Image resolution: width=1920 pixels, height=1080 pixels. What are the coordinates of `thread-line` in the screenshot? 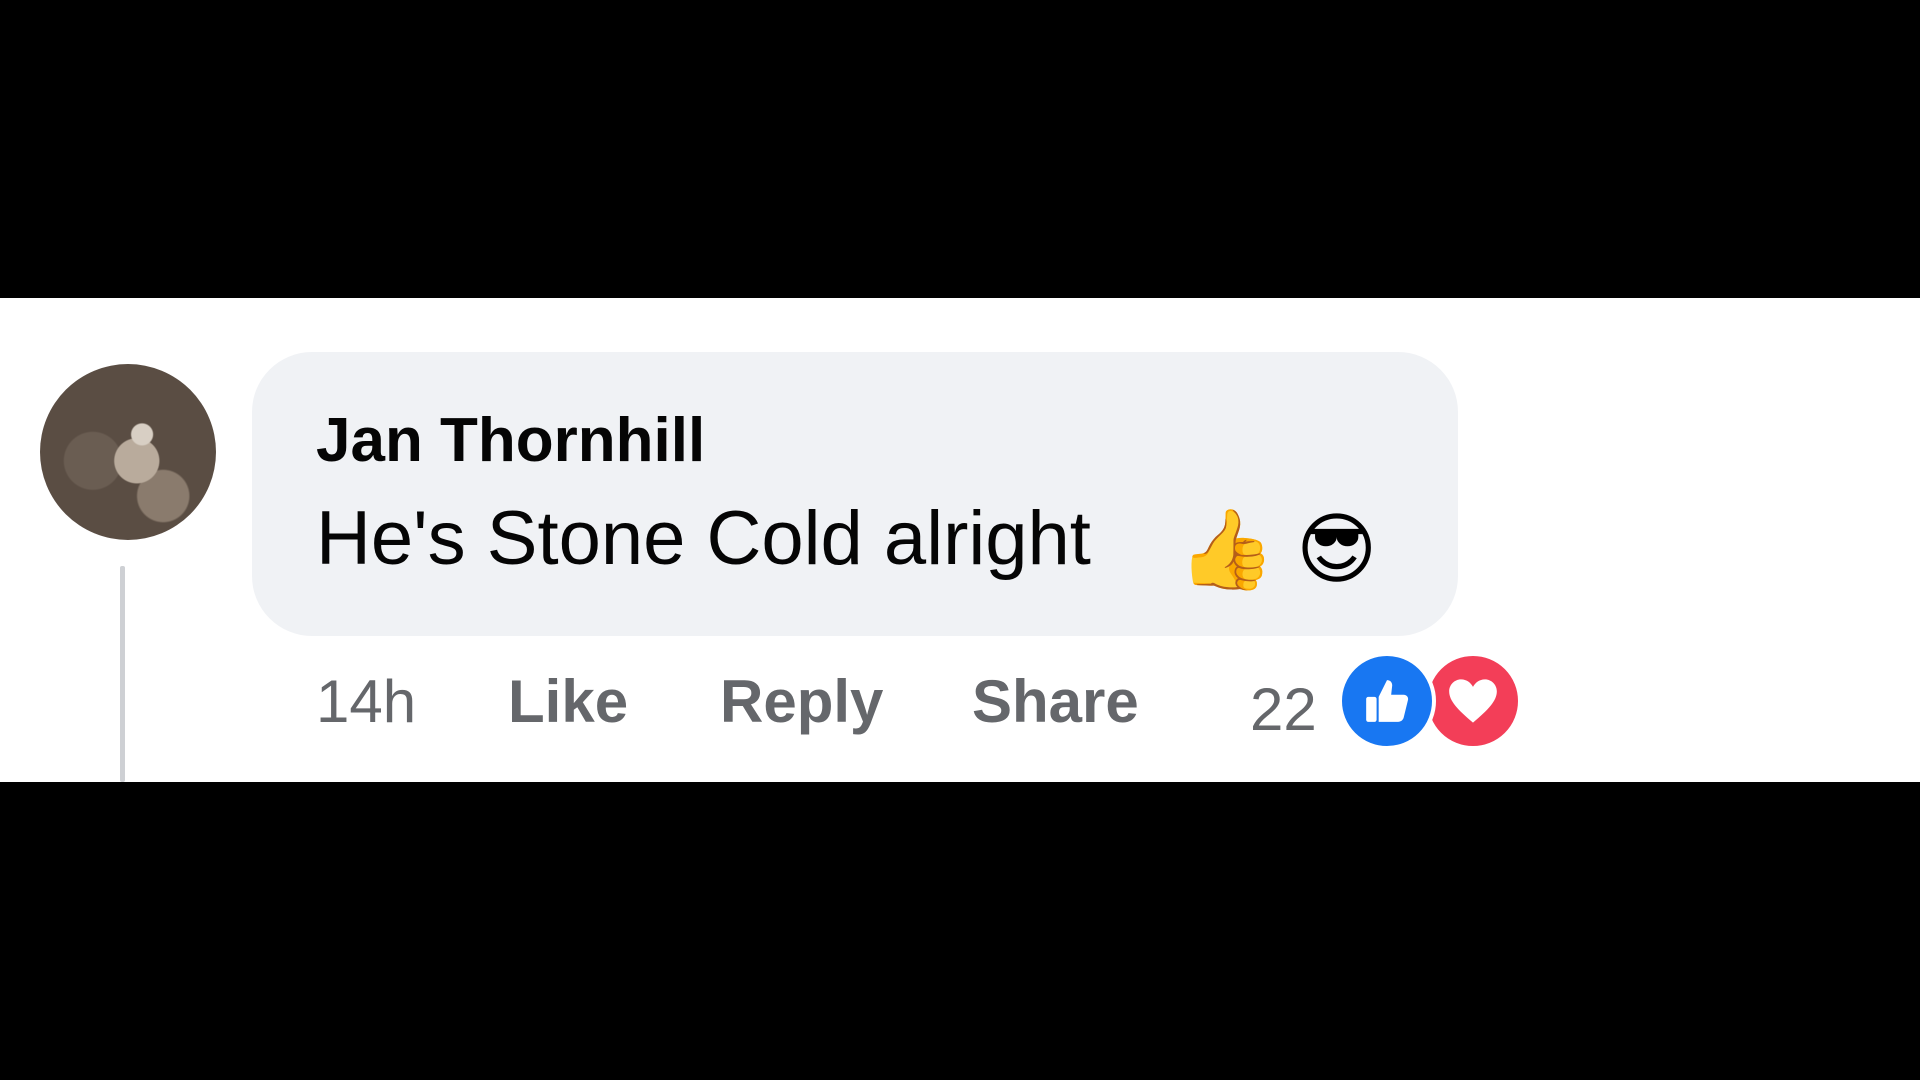 It's located at (122, 674).